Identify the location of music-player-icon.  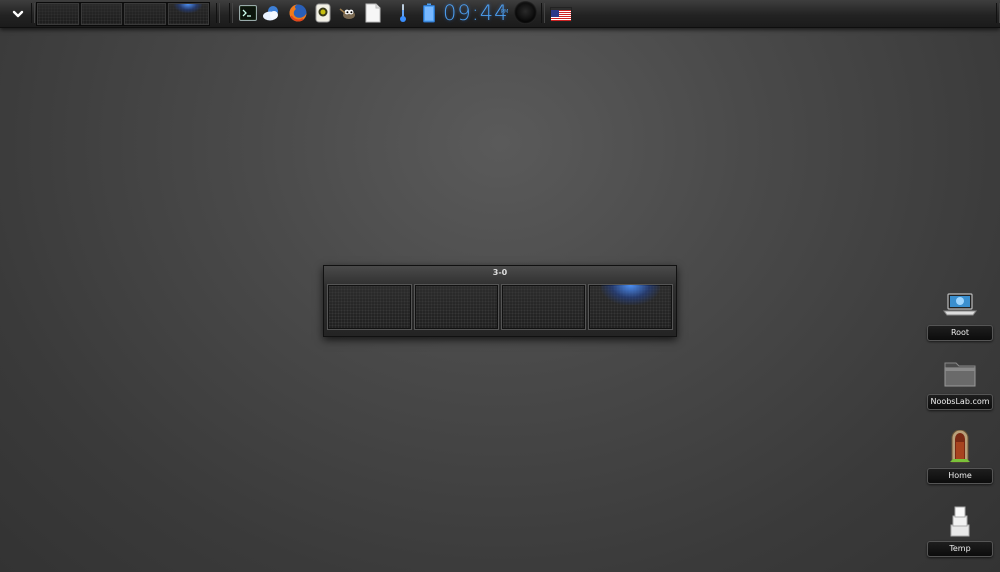
(323, 13).